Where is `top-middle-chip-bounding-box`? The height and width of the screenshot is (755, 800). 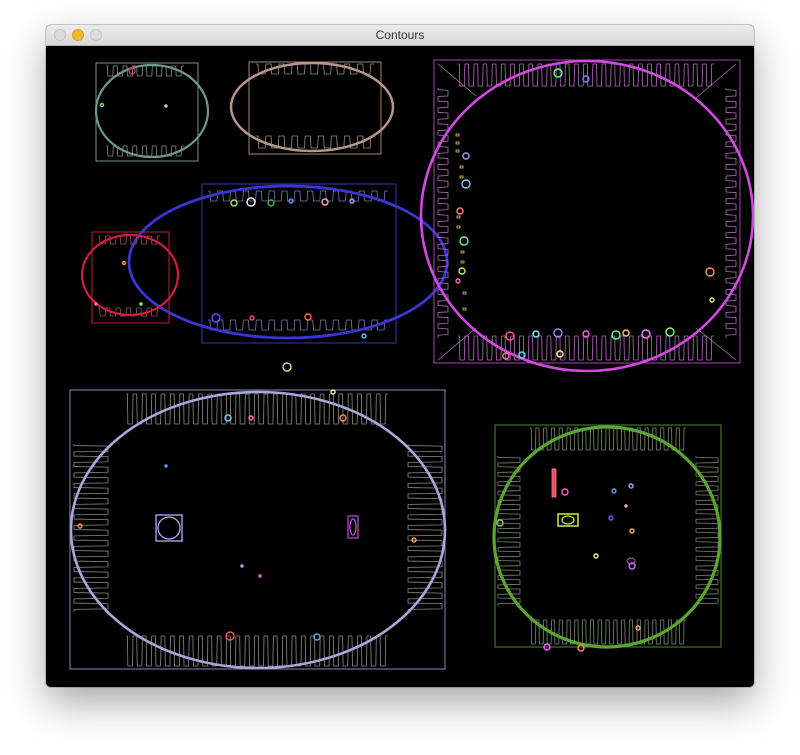
top-middle-chip-bounding-box is located at coordinates (315, 108).